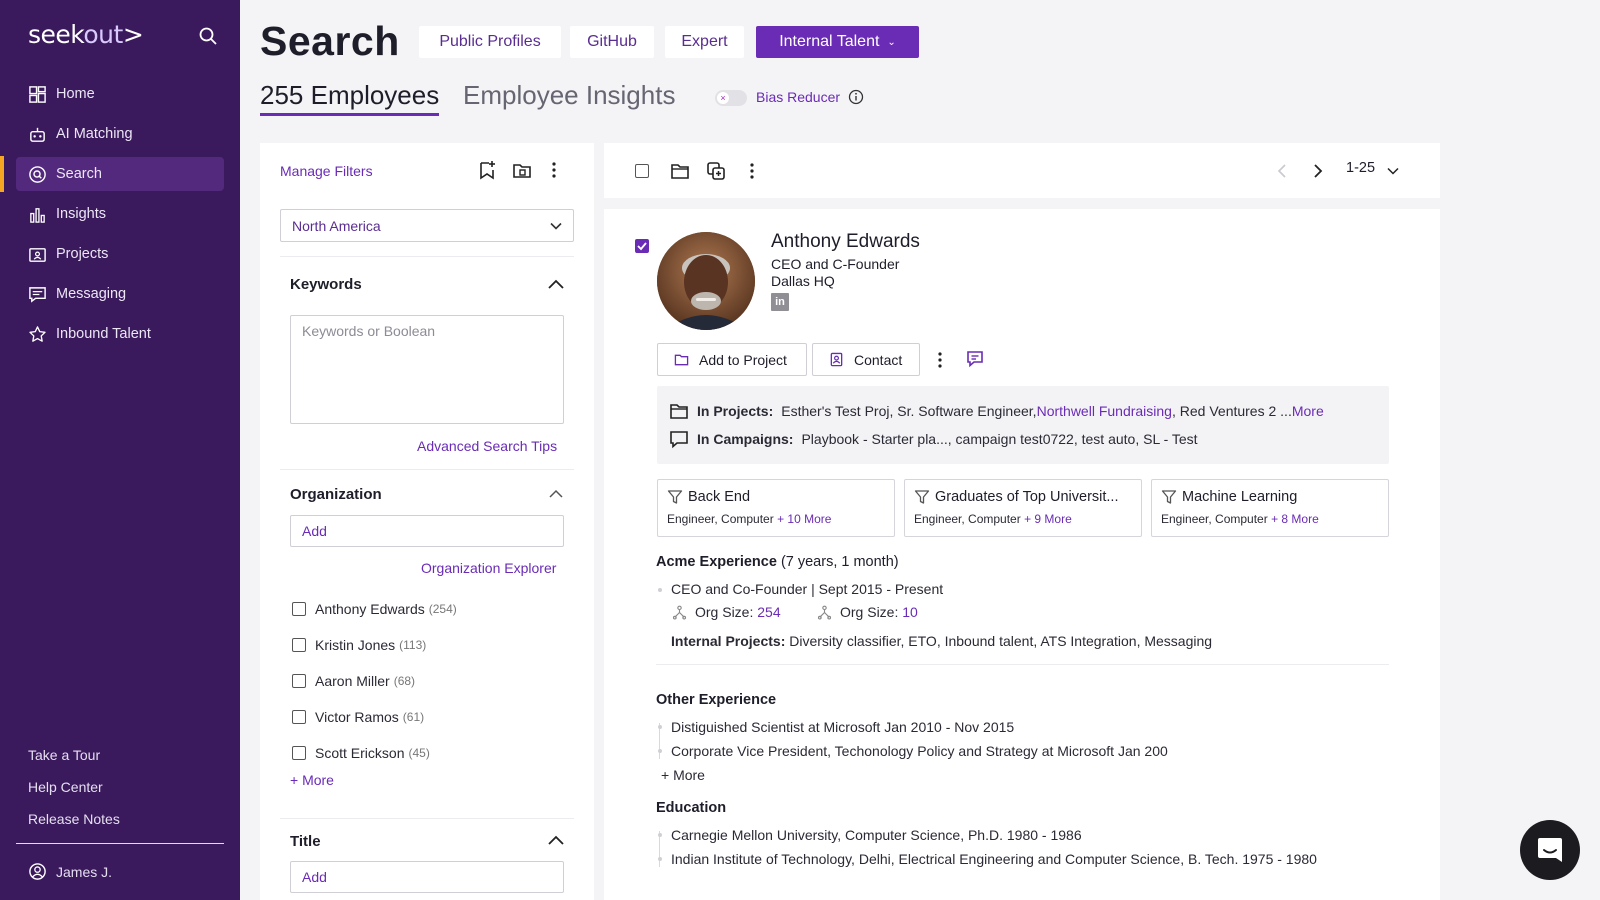 The height and width of the screenshot is (900, 1600). Describe the element at coordinates (807, 589) in the screenshot. I see `acme-role: CEO and Co-Founder | Sept 2015 - Present` at that location.